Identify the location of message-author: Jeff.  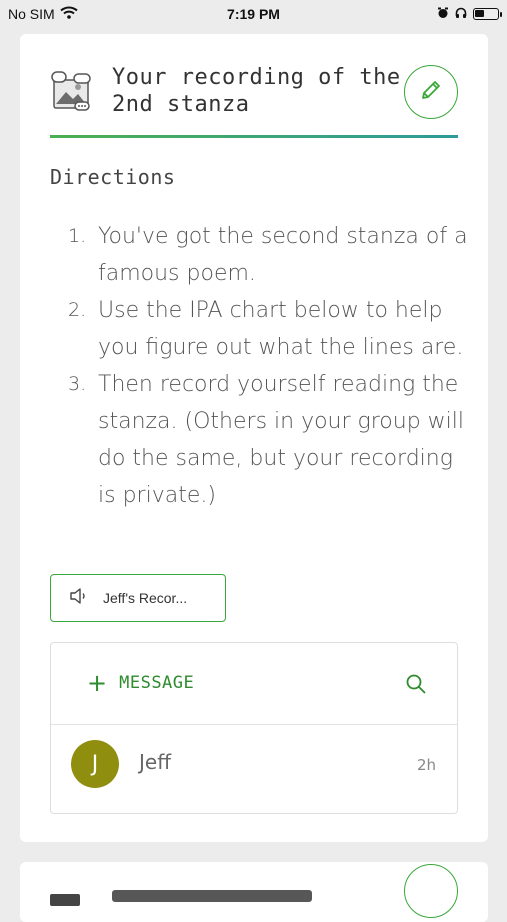
(155, 762).